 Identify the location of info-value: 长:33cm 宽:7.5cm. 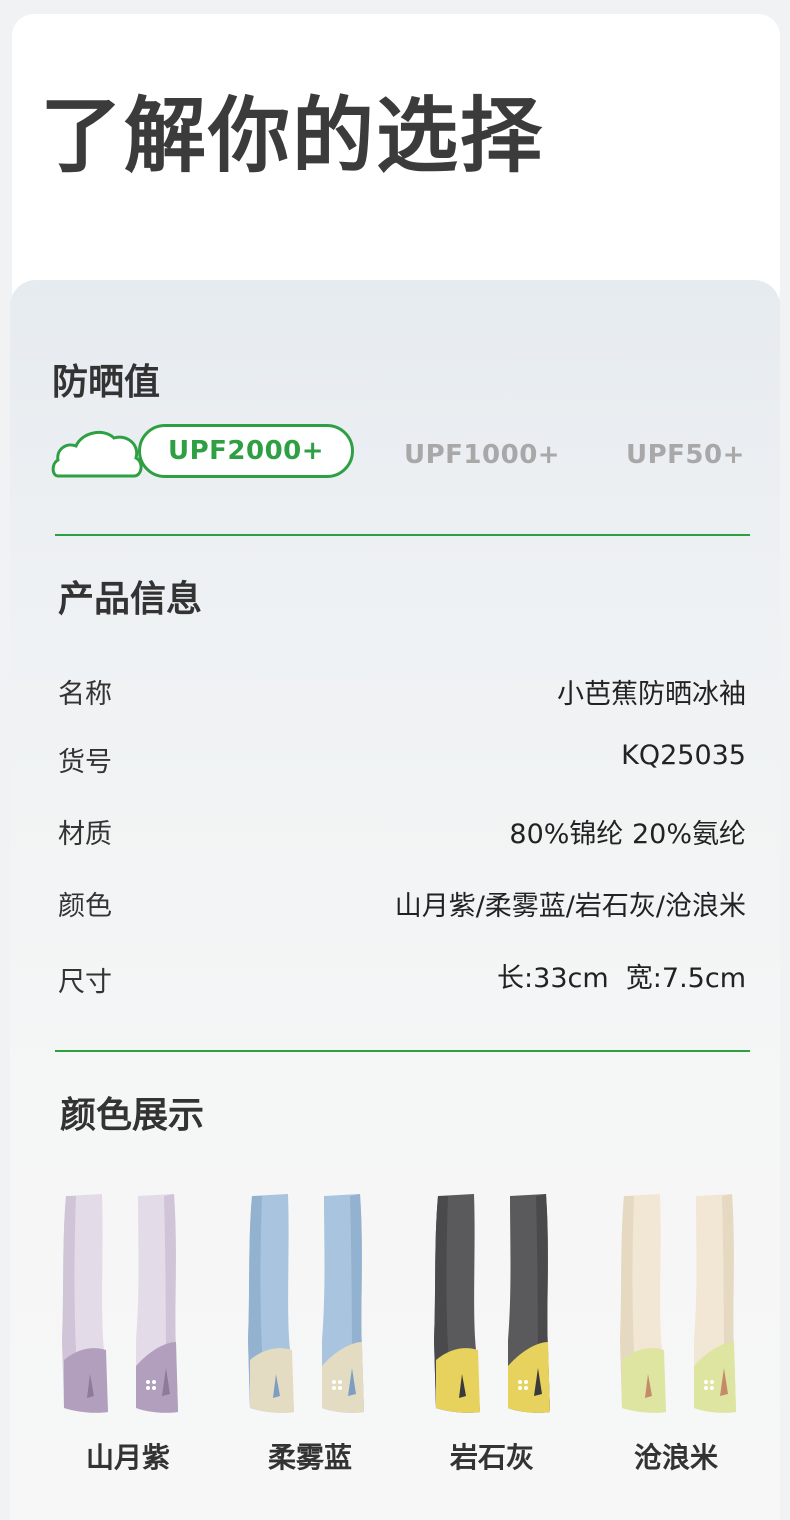
(621, 978).